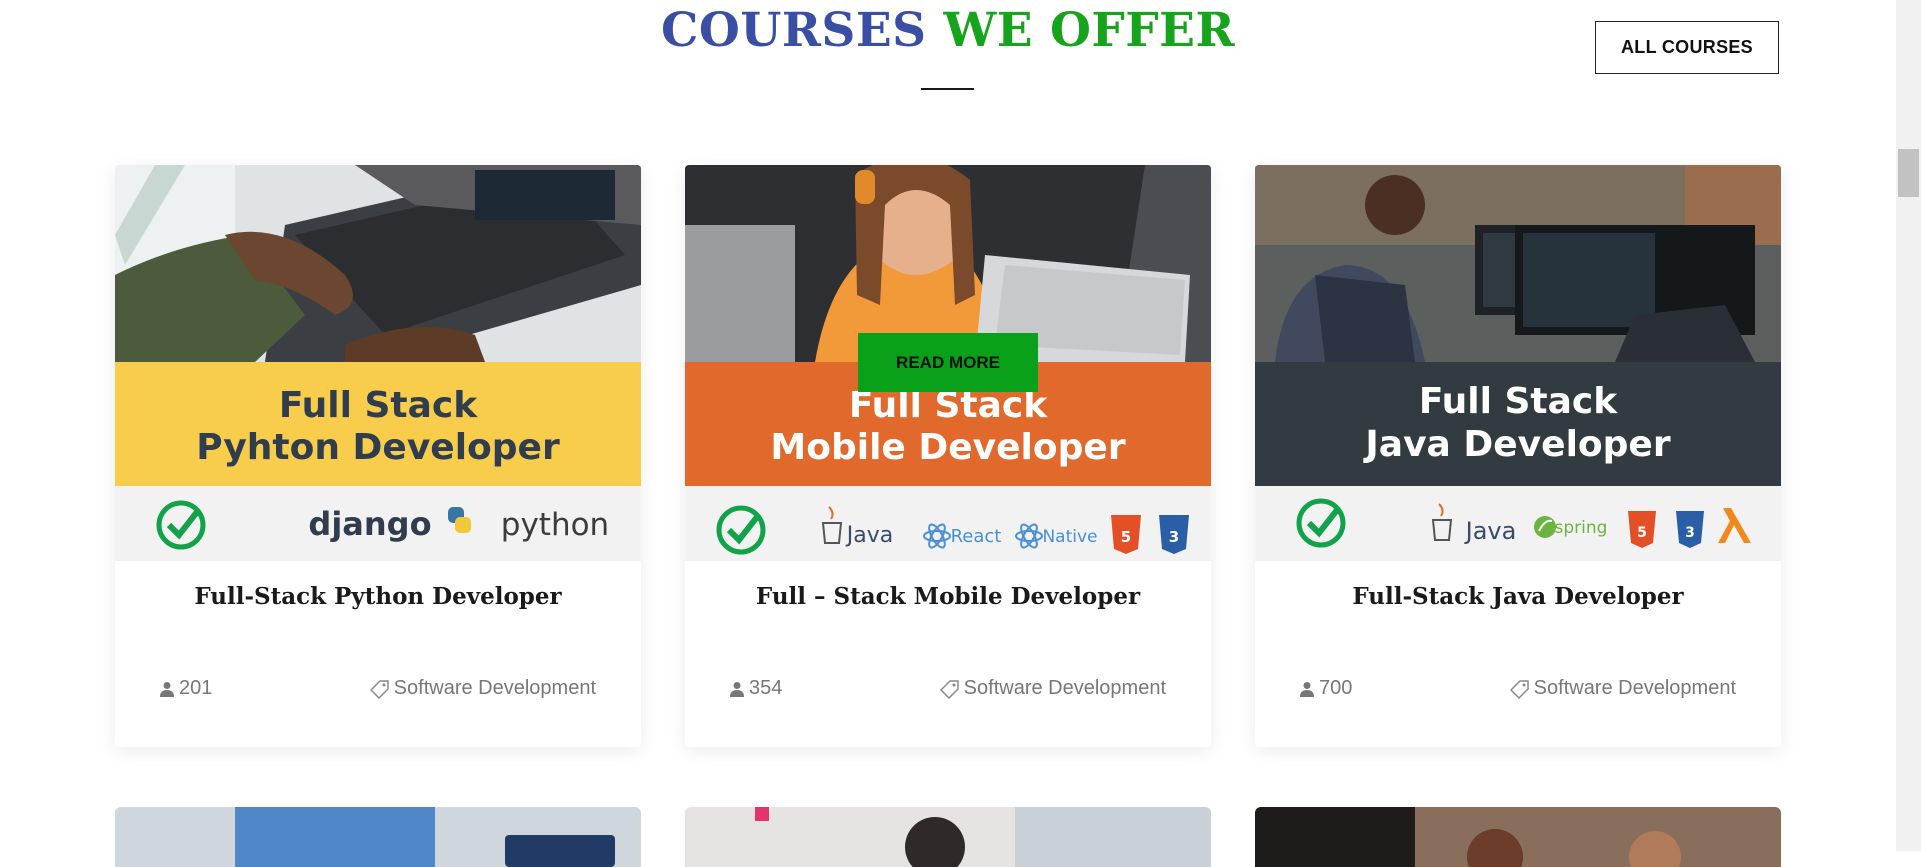 This screenshot has height=867, width=1921. I want to click on students-value: 354, so click(766, 688).